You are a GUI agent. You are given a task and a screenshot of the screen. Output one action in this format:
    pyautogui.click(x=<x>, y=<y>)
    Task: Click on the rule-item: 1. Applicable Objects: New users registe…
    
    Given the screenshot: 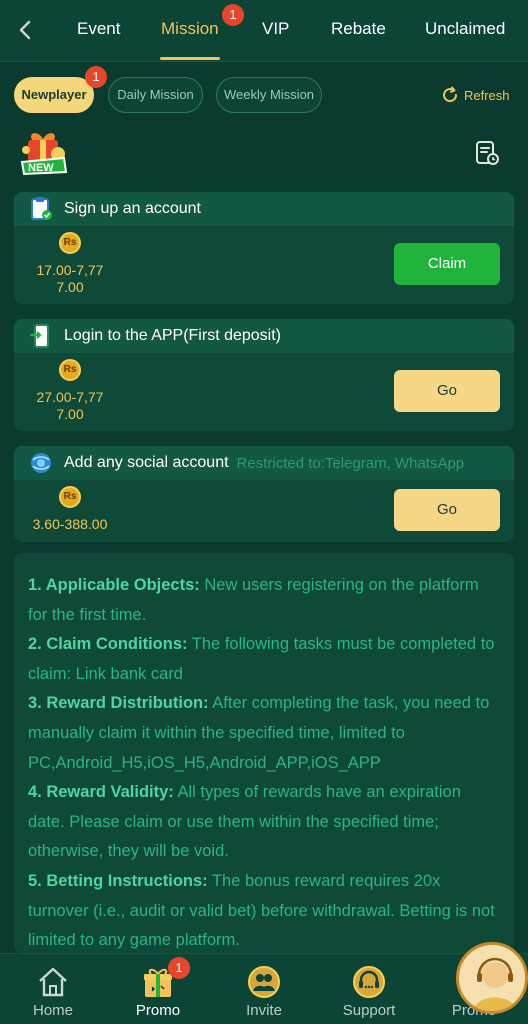 What is the action you would take?
    pyautogui.click(x=265, y=600)
    